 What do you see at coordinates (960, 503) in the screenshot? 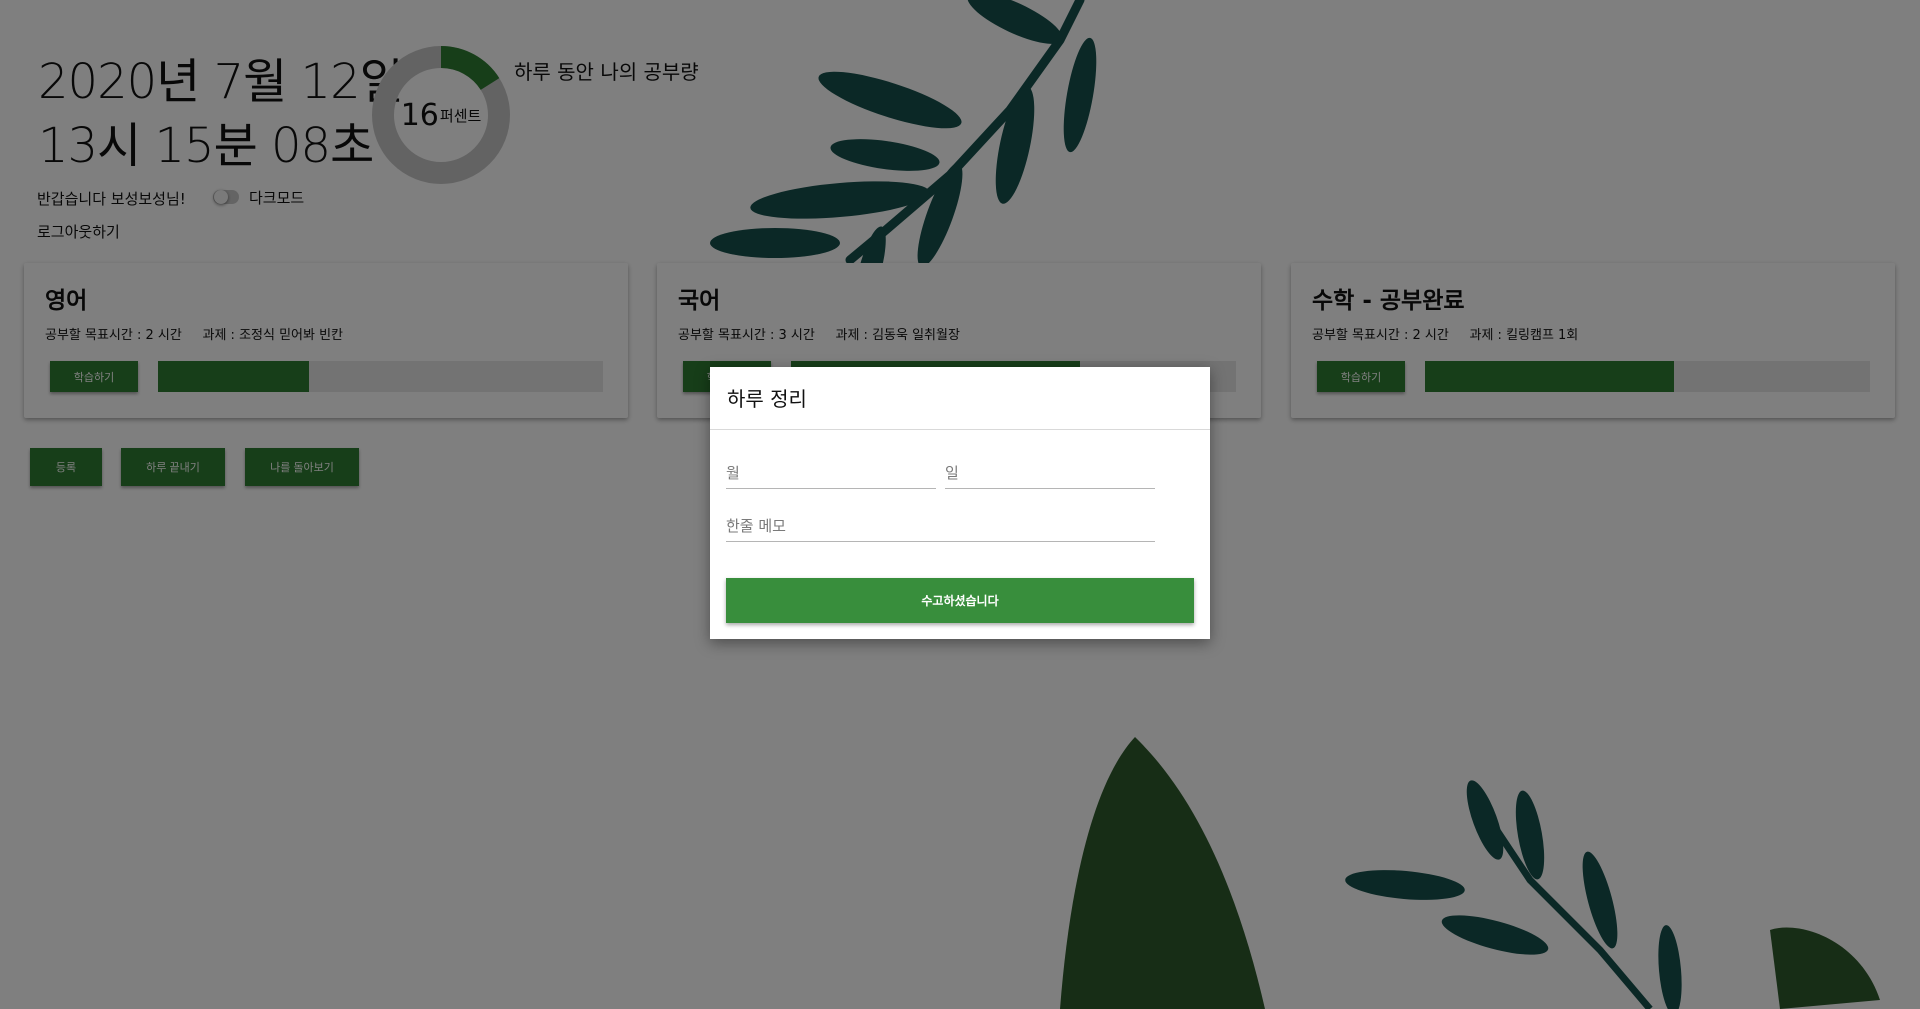
I see `day-summary-dialog: 하루 정리 수고하셨습니다` at bounding box center [960, 503].